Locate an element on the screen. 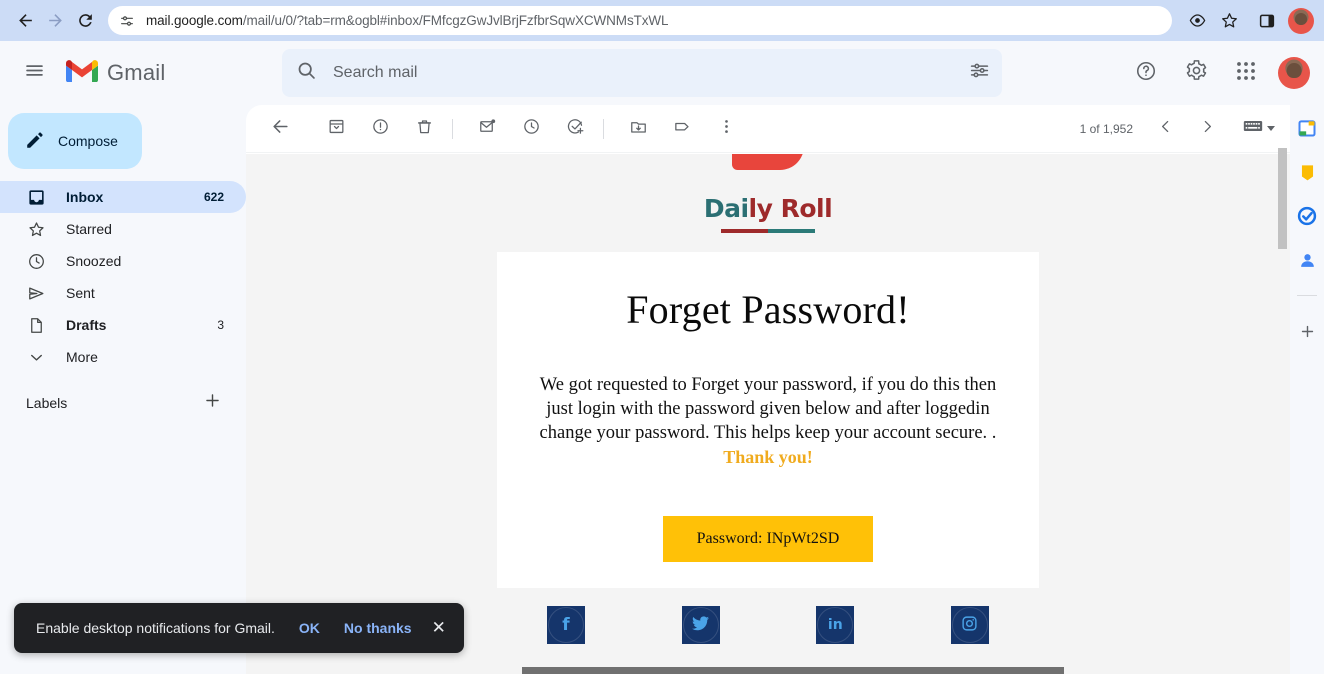 The image size is (1324, 674). report-spam-icon is located at coordinates (380, 129).